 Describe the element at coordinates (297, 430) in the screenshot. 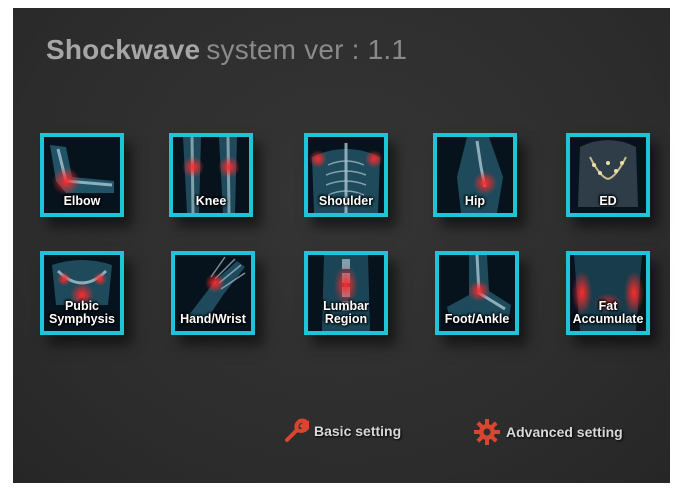

I see `wrench-icon` at that location.